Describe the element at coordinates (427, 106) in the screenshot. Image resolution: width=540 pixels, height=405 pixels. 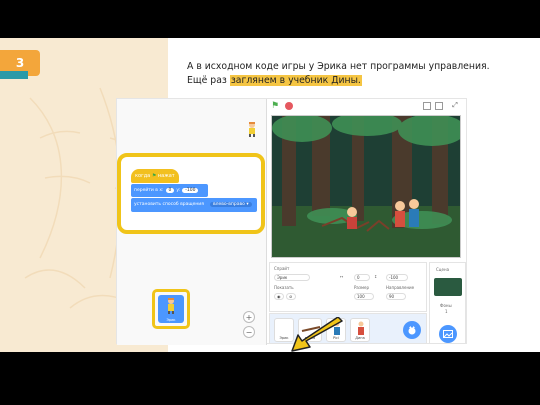
I see `small-stage-icon` at that location.